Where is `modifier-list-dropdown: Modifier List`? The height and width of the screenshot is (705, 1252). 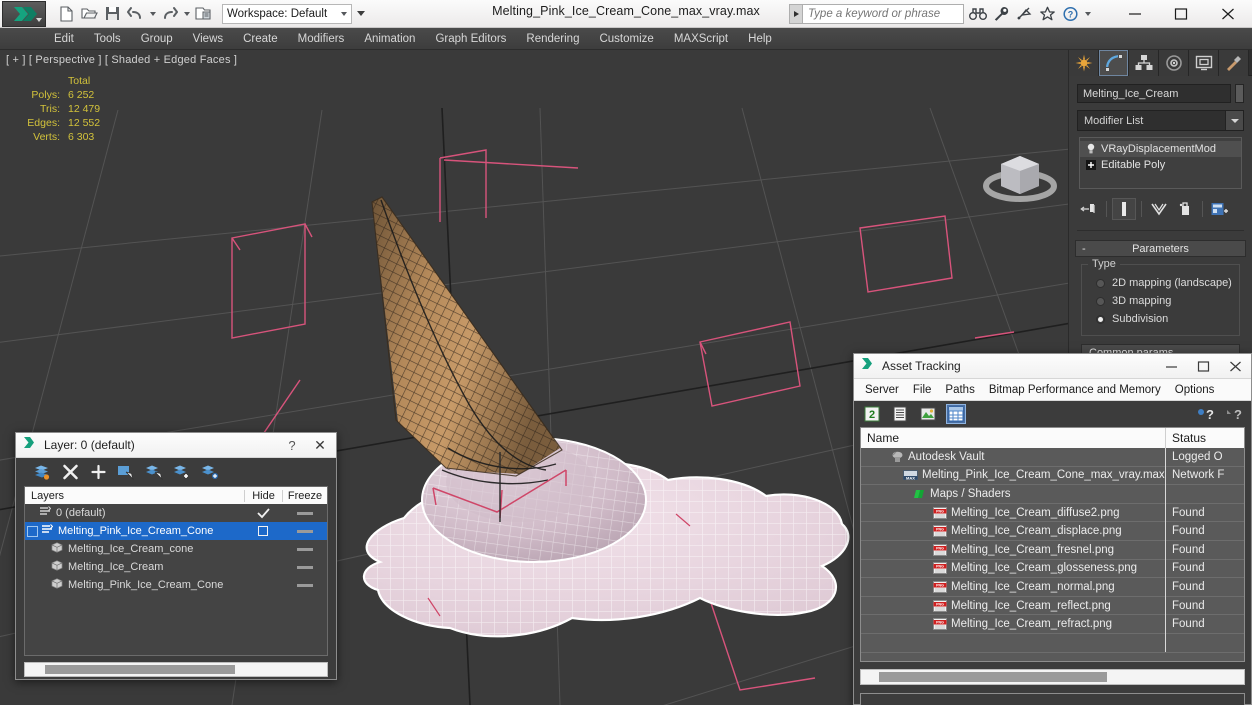 modifier-list-dropdown: Modifier List is located at coordinates (1160, 120).